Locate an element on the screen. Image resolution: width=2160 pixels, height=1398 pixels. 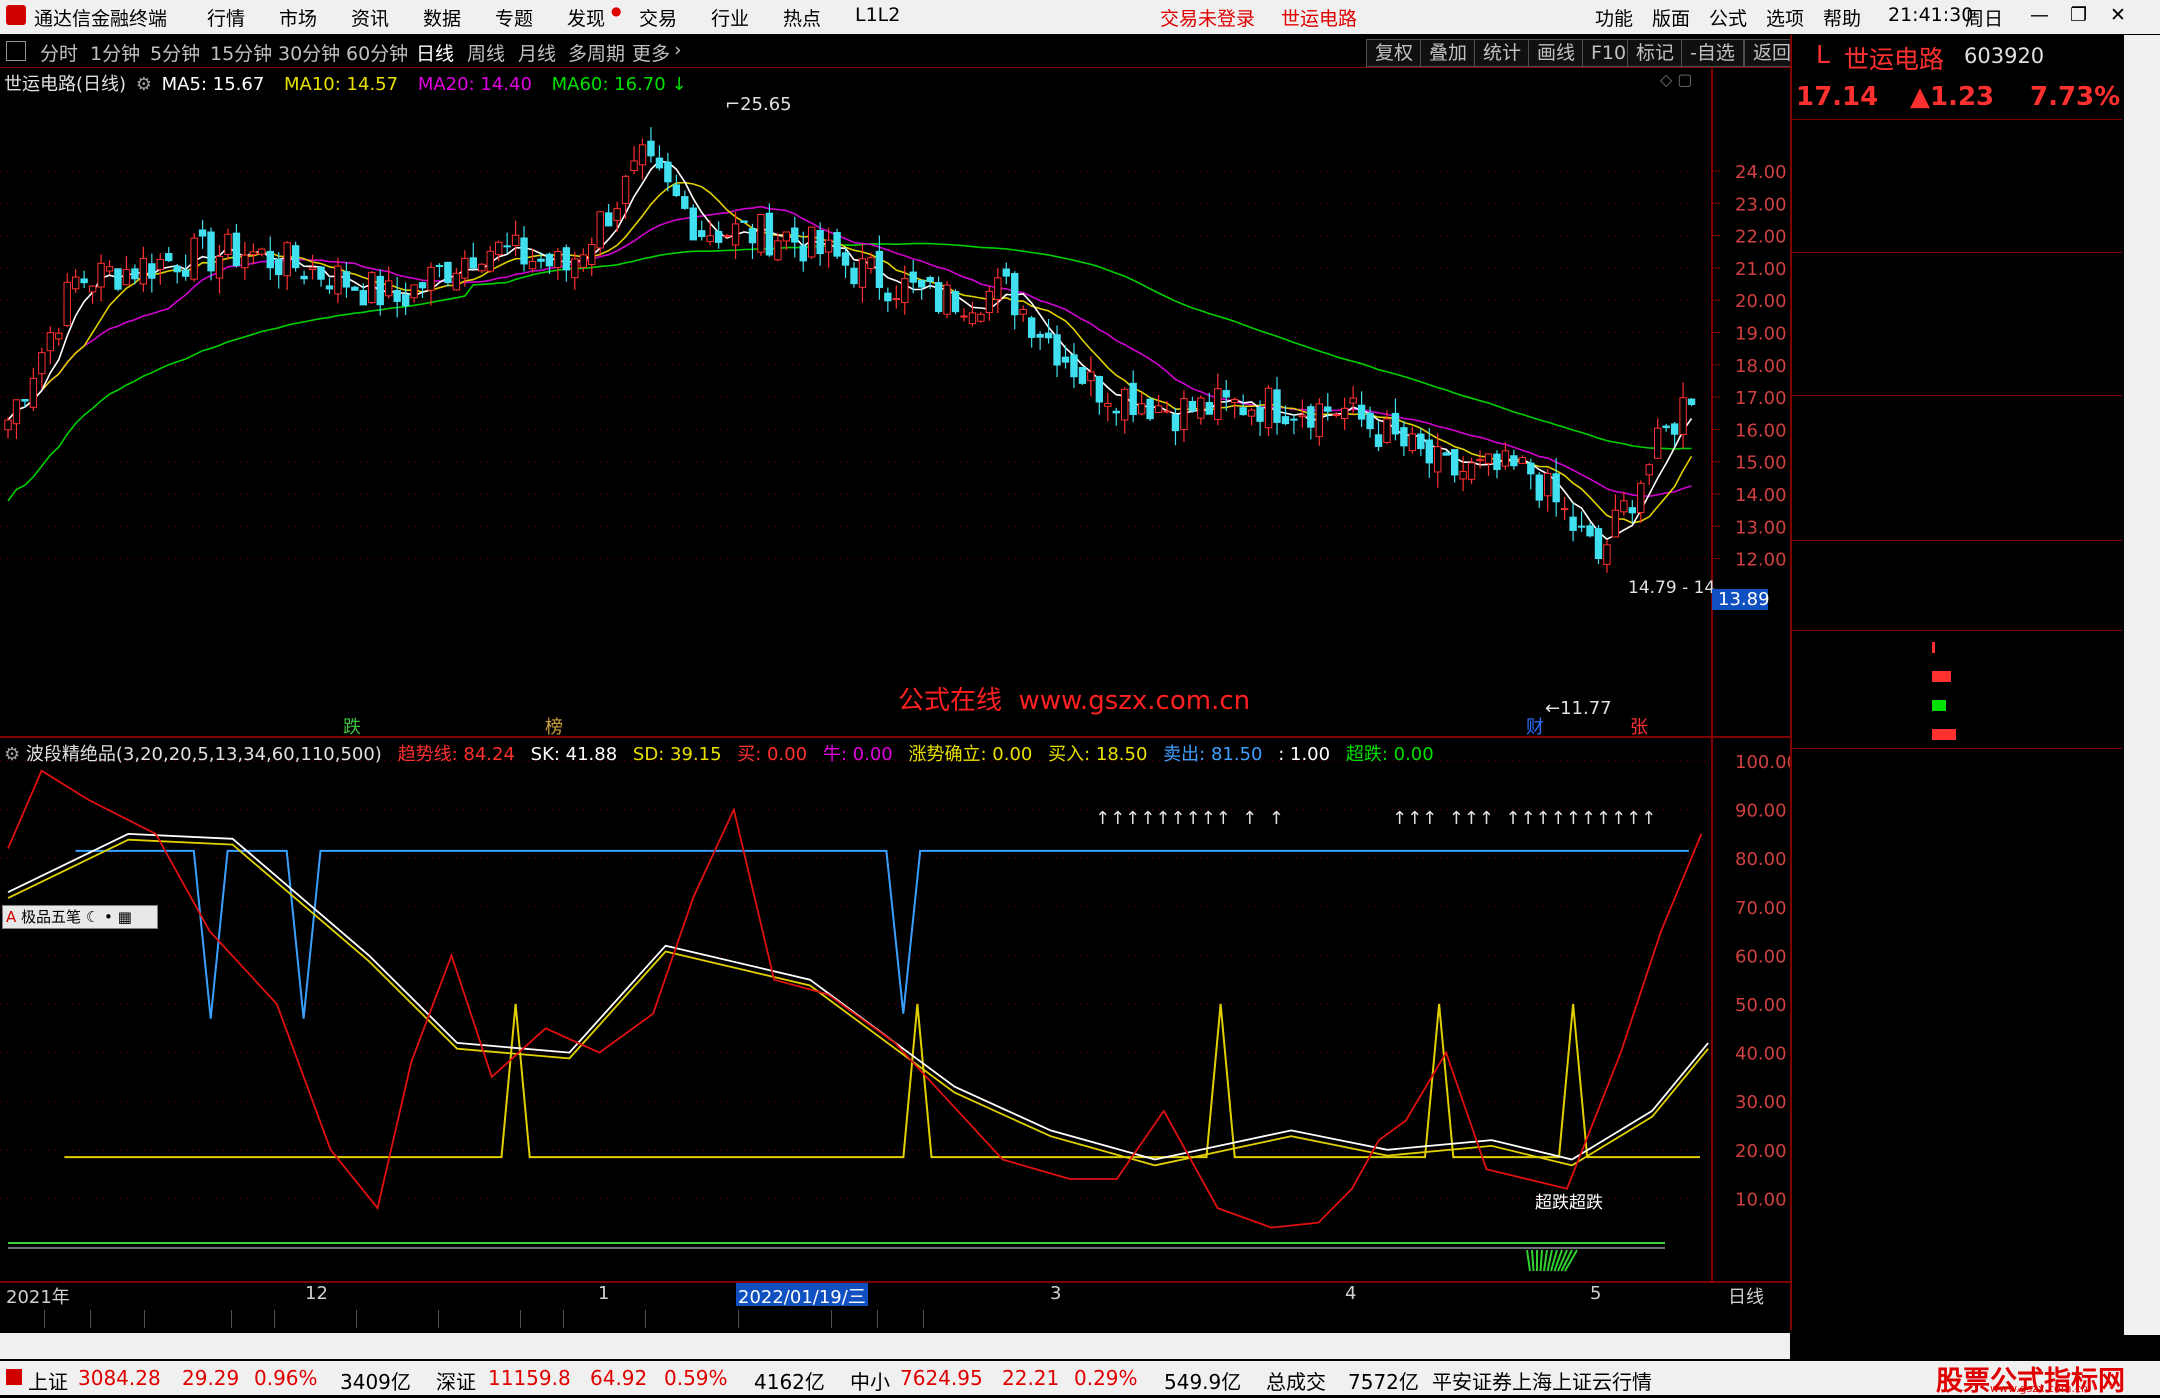
period-30min: 30分钟 is located at coordinates (309, 52).